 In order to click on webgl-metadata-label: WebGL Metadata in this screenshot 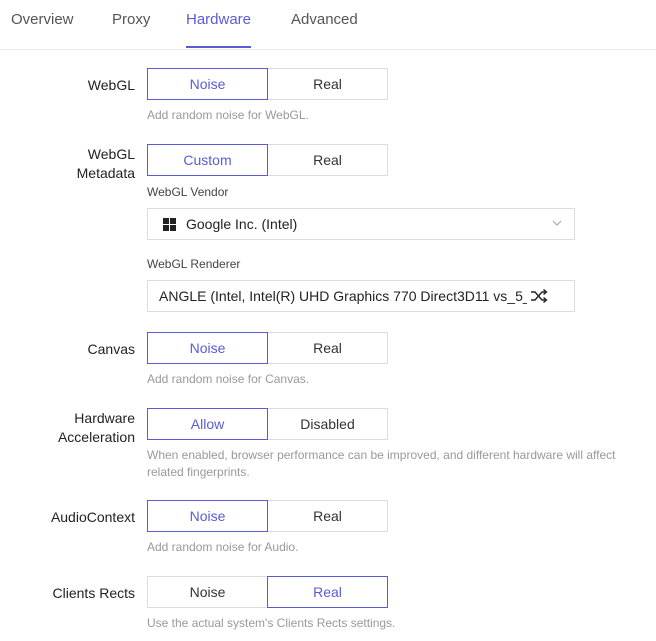, I will do `click(106, 164)`.